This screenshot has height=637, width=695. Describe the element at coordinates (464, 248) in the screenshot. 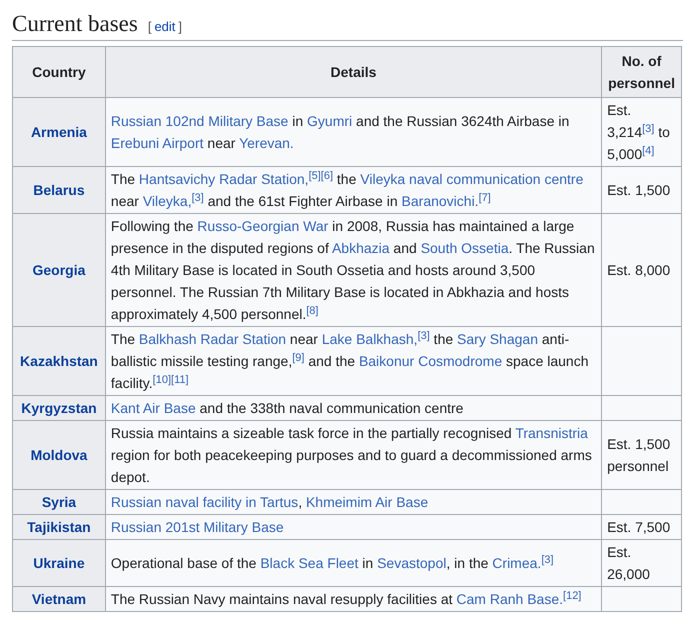

I see `article-link: South Ossetia` at that location.